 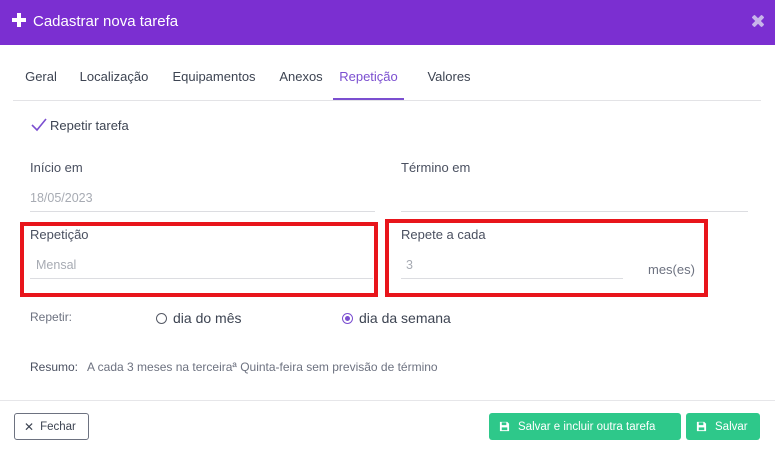 What do you see at coordinates (51, 317) in the screenshot?
I see `repeat-on-label: Repetir:` at bounding box center [51, 317].